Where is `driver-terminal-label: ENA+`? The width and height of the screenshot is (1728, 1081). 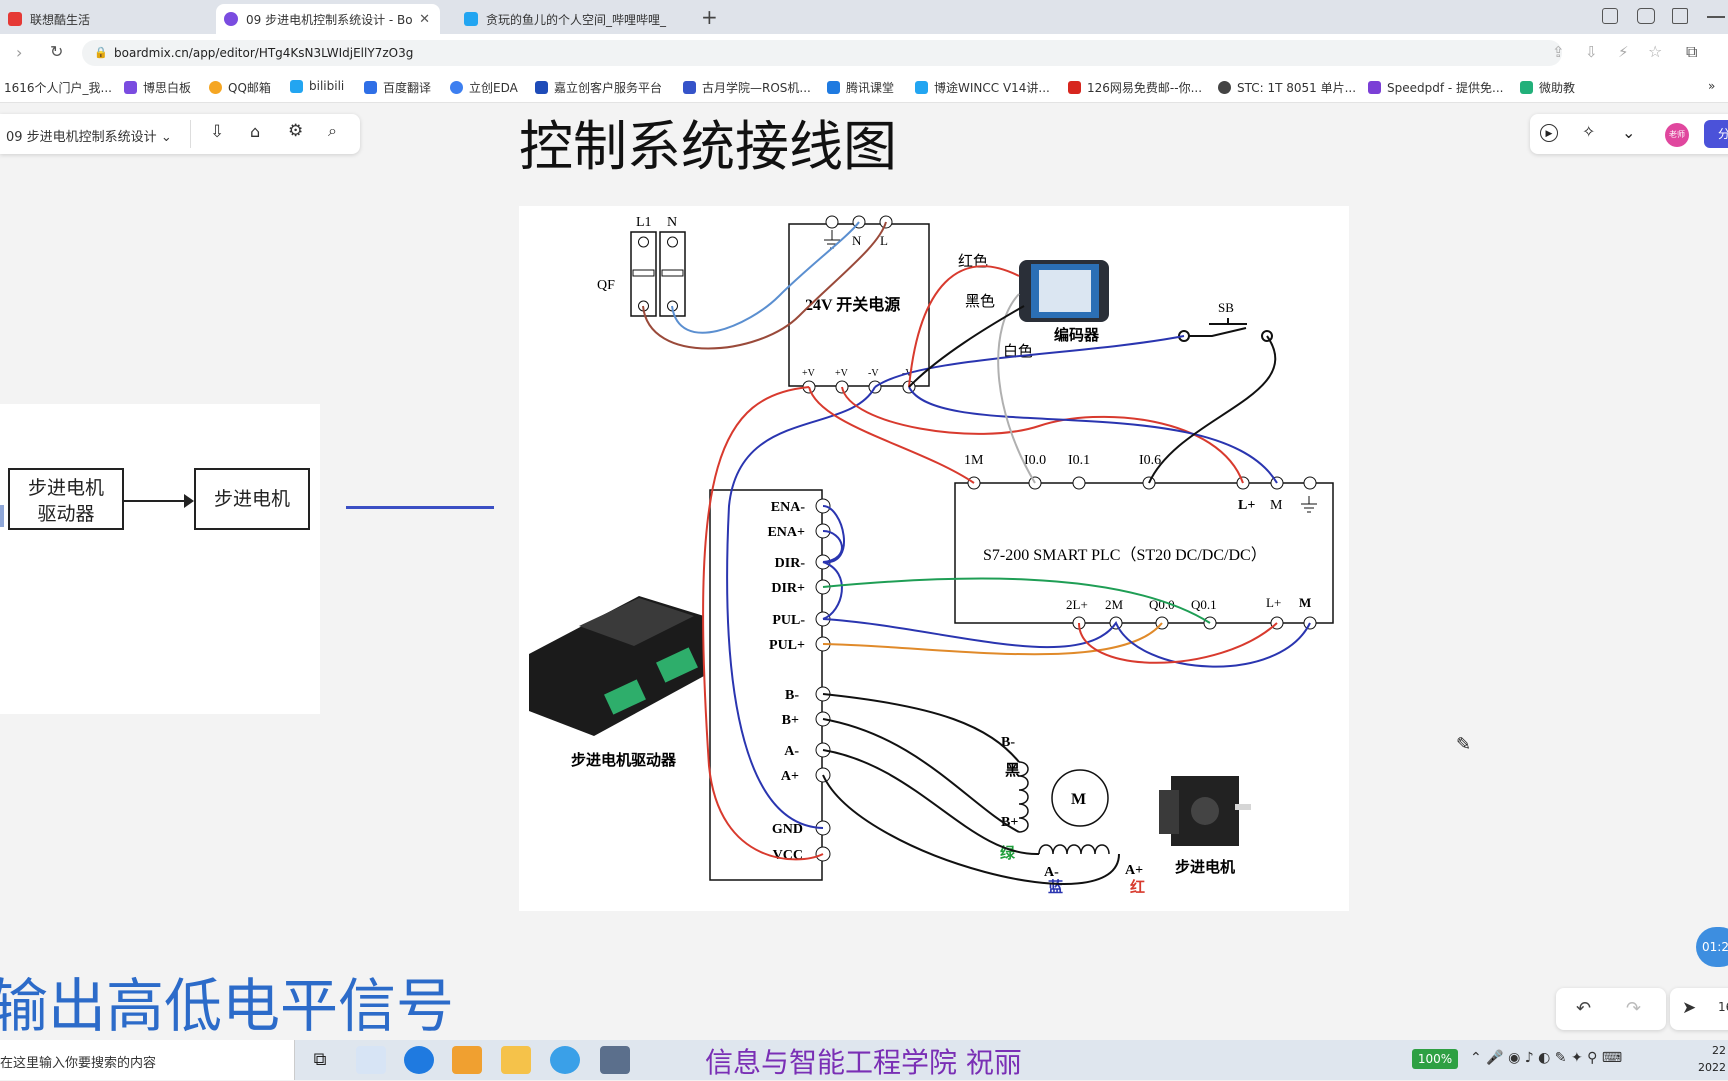 driver-terminal-label: ENA+ is located at coordinates (786, 532).